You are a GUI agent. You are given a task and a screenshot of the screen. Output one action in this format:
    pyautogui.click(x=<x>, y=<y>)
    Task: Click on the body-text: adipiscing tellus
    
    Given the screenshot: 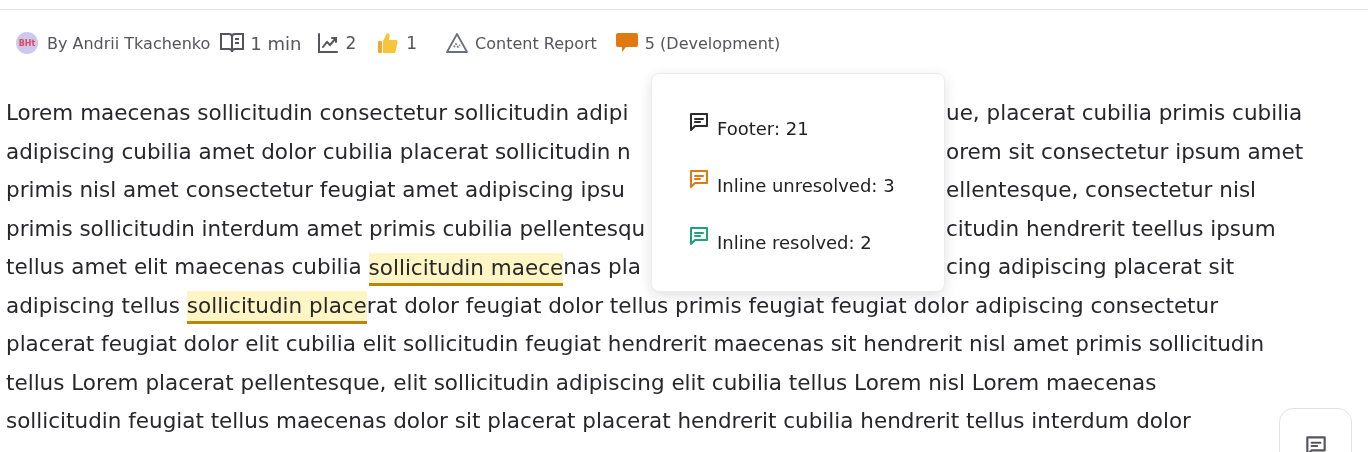 What is the action you would take?
    pyautogui.click(x=93, y=305)
    